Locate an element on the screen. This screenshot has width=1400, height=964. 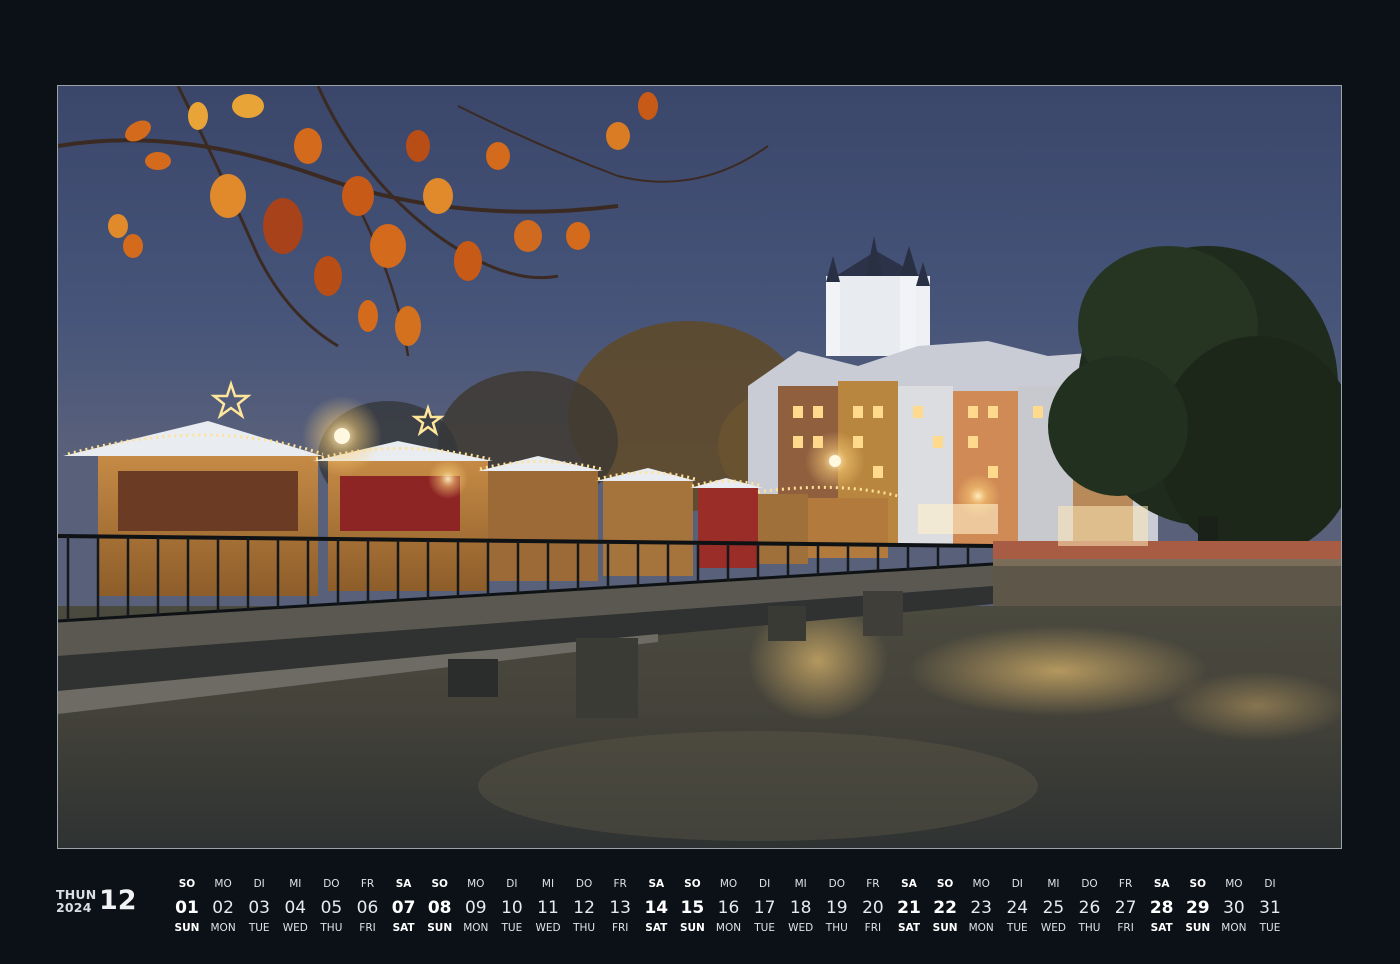
day-column: SA 07 SAT is located at coordinates (404, 904).